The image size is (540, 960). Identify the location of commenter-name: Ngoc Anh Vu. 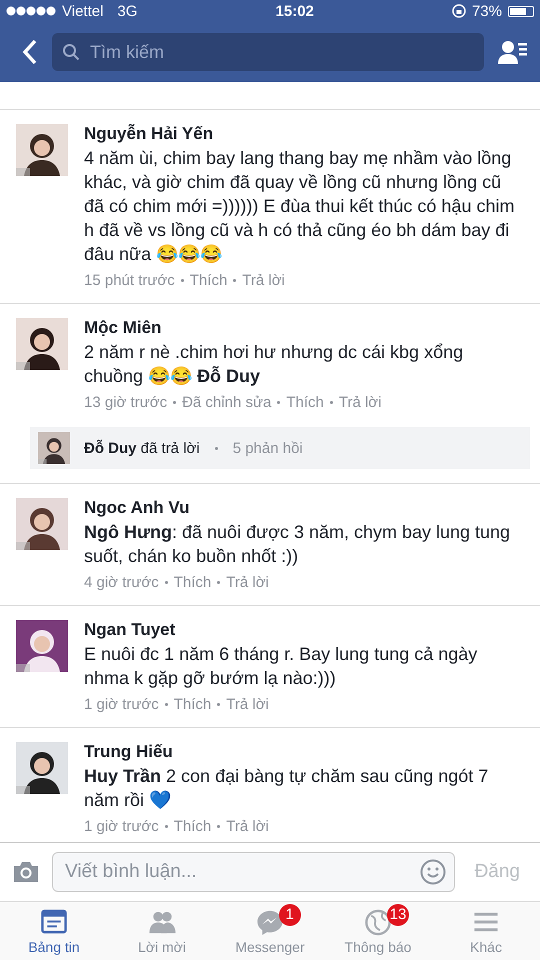
(304, 508).